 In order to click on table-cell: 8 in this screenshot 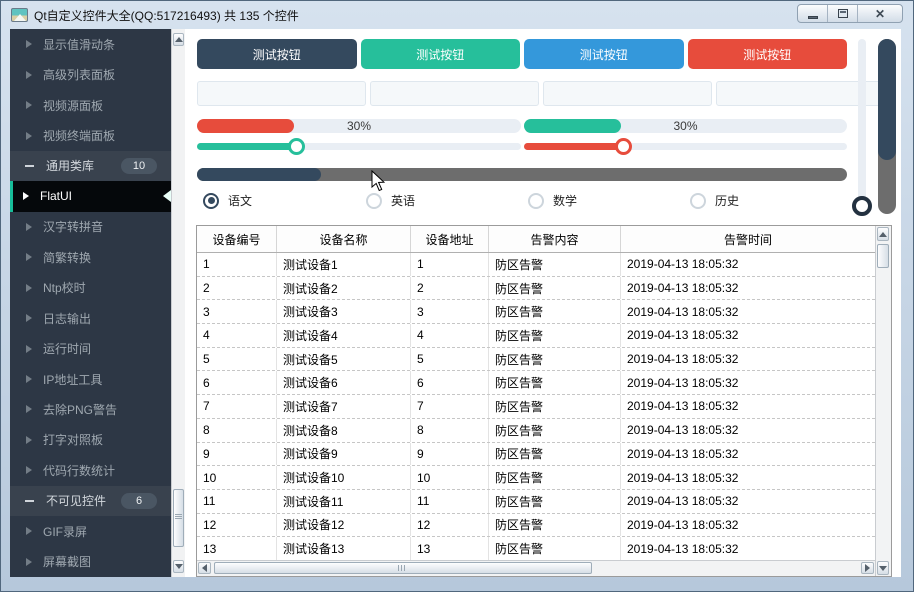, I will do `click(450, 430)`.